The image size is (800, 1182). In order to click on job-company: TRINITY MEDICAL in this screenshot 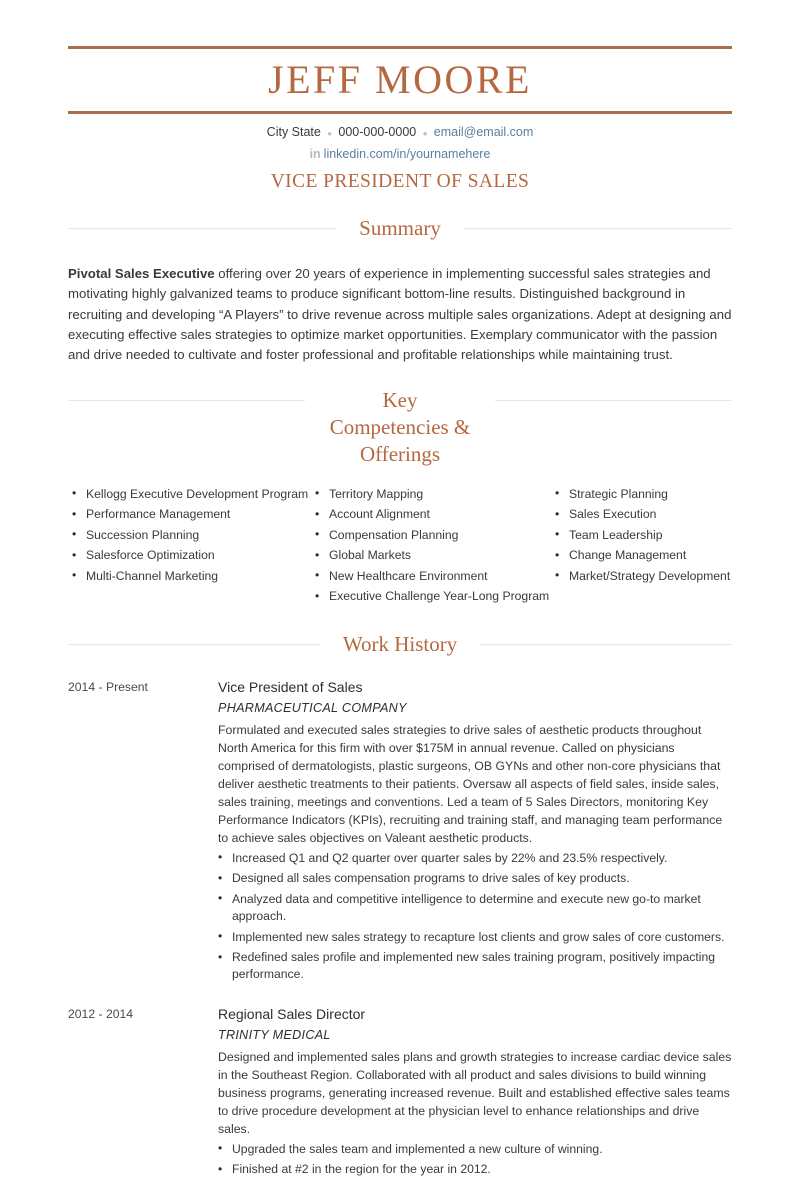, I will do `click(274, 1035)`.